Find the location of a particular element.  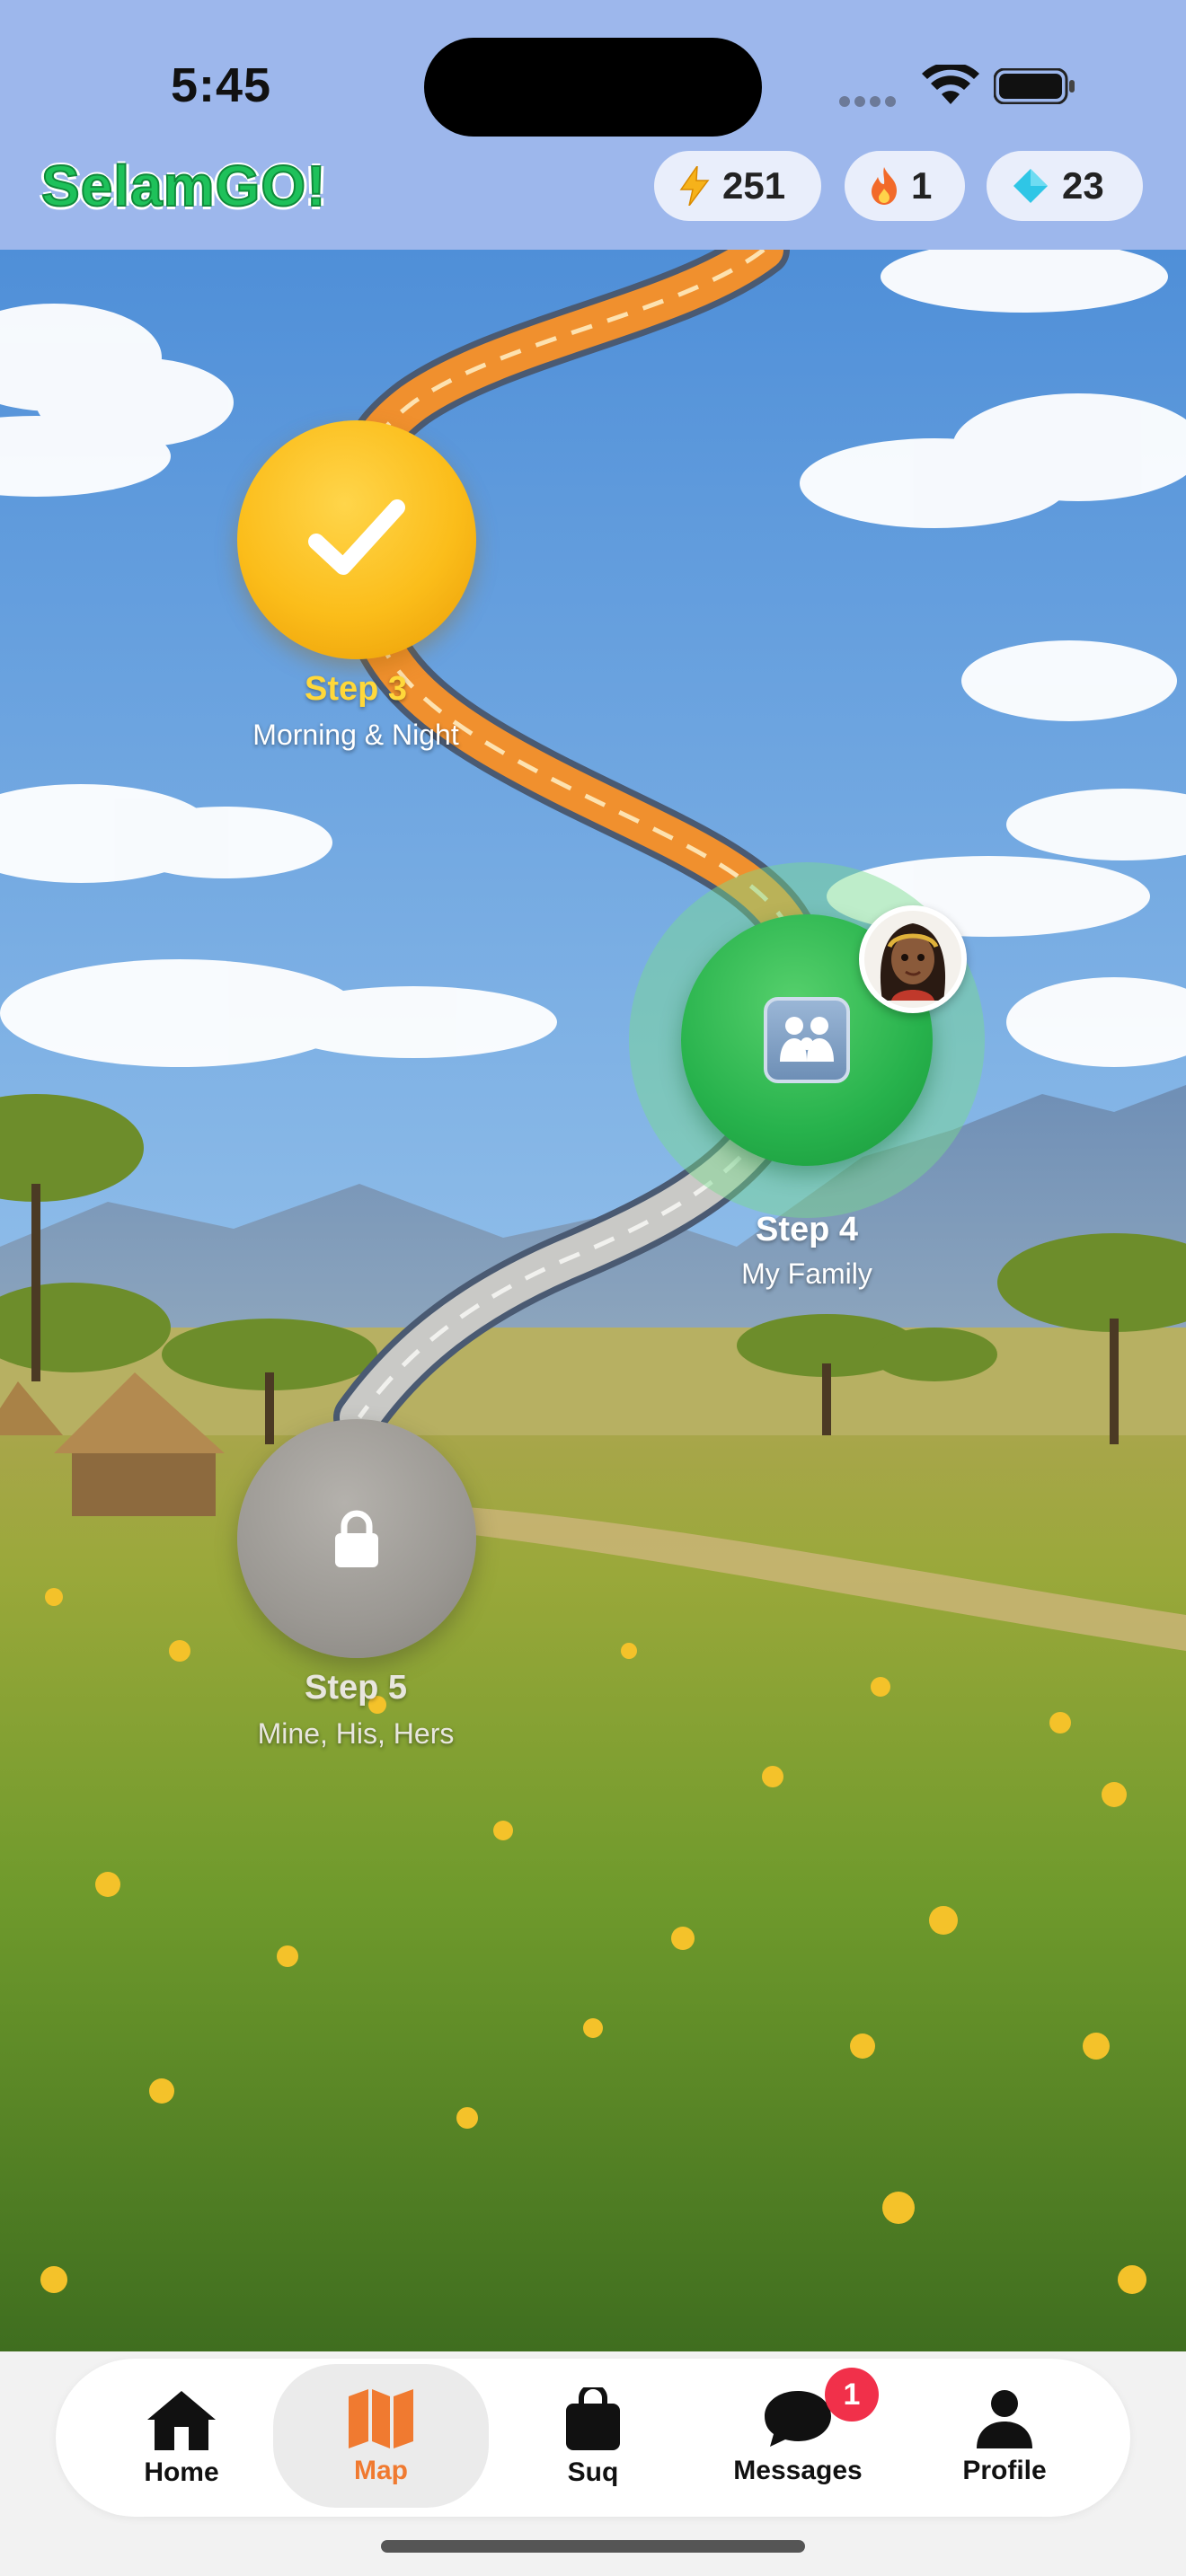

tab-suq-label: Suq is located at coordinates (593, 2472).